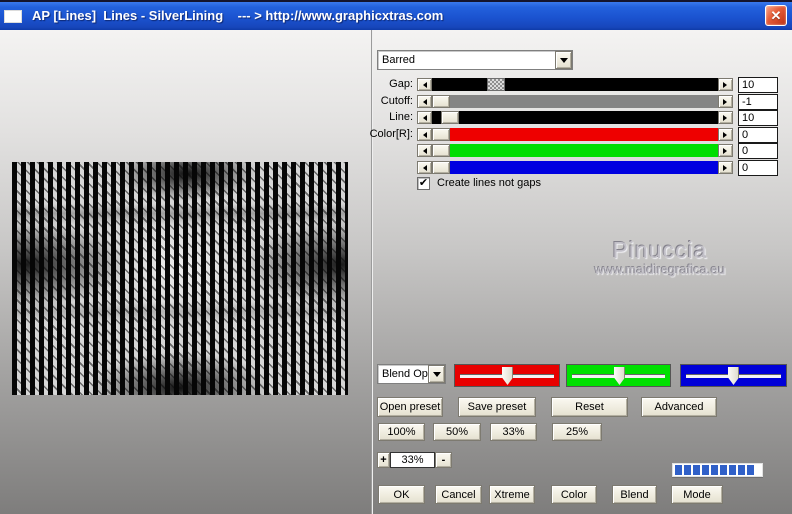 This screenshot has height=514, width=792. Describe the element at coordinates (401, 117) in the screenshot. I see `line-label: Line:` at that location.